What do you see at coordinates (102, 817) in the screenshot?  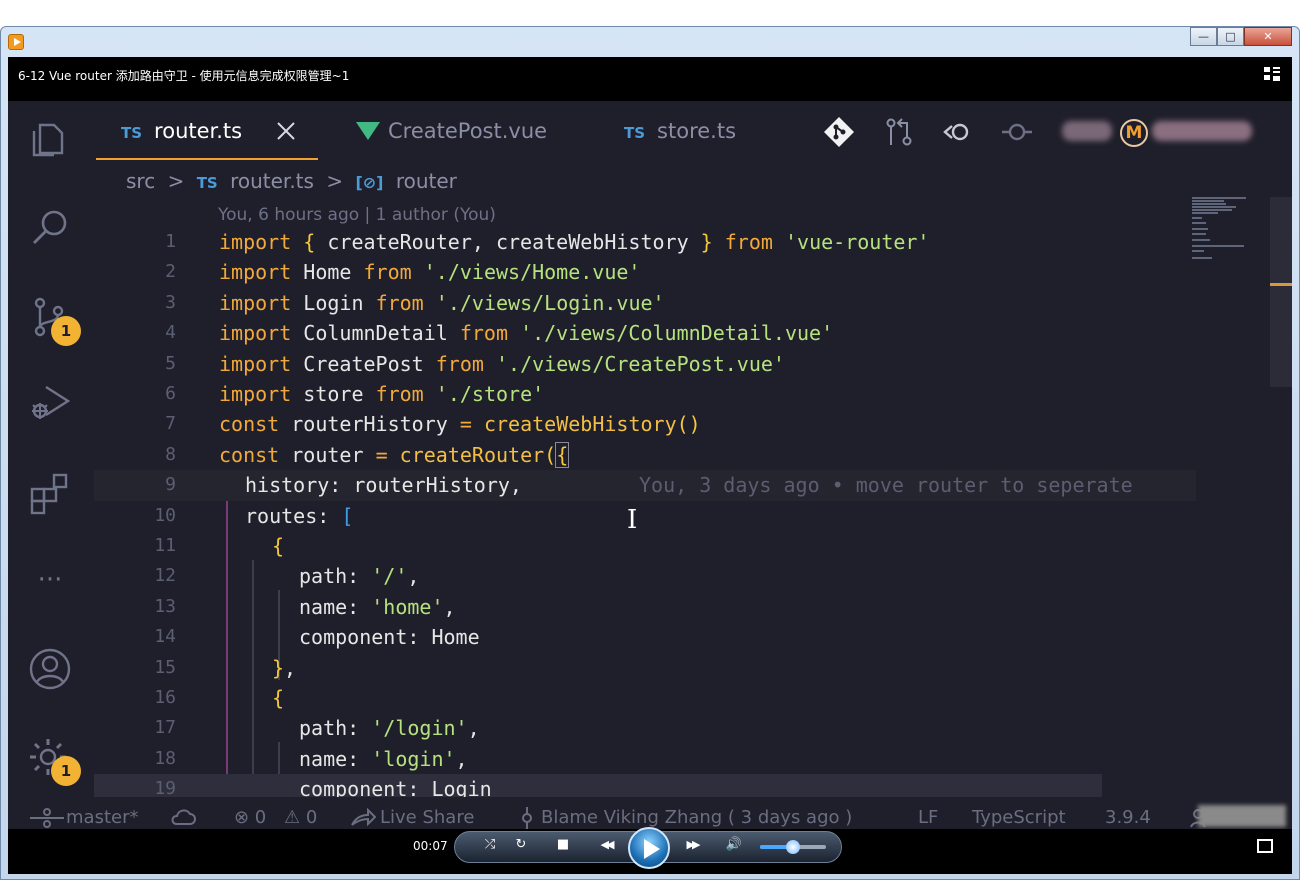 I see `branch-status: master*` at bounding box center [102, 817].